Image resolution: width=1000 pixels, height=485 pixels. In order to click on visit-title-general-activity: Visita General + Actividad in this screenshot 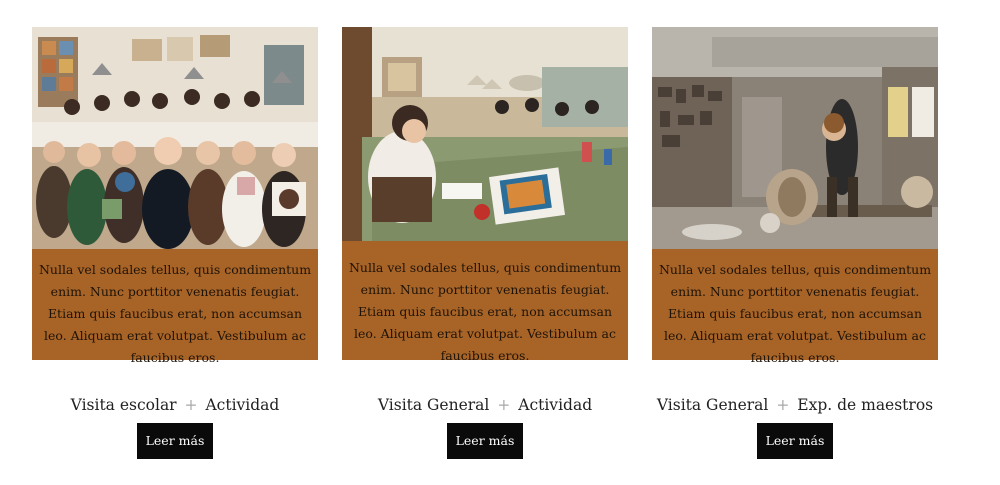, I will do `click(485, 405)`.